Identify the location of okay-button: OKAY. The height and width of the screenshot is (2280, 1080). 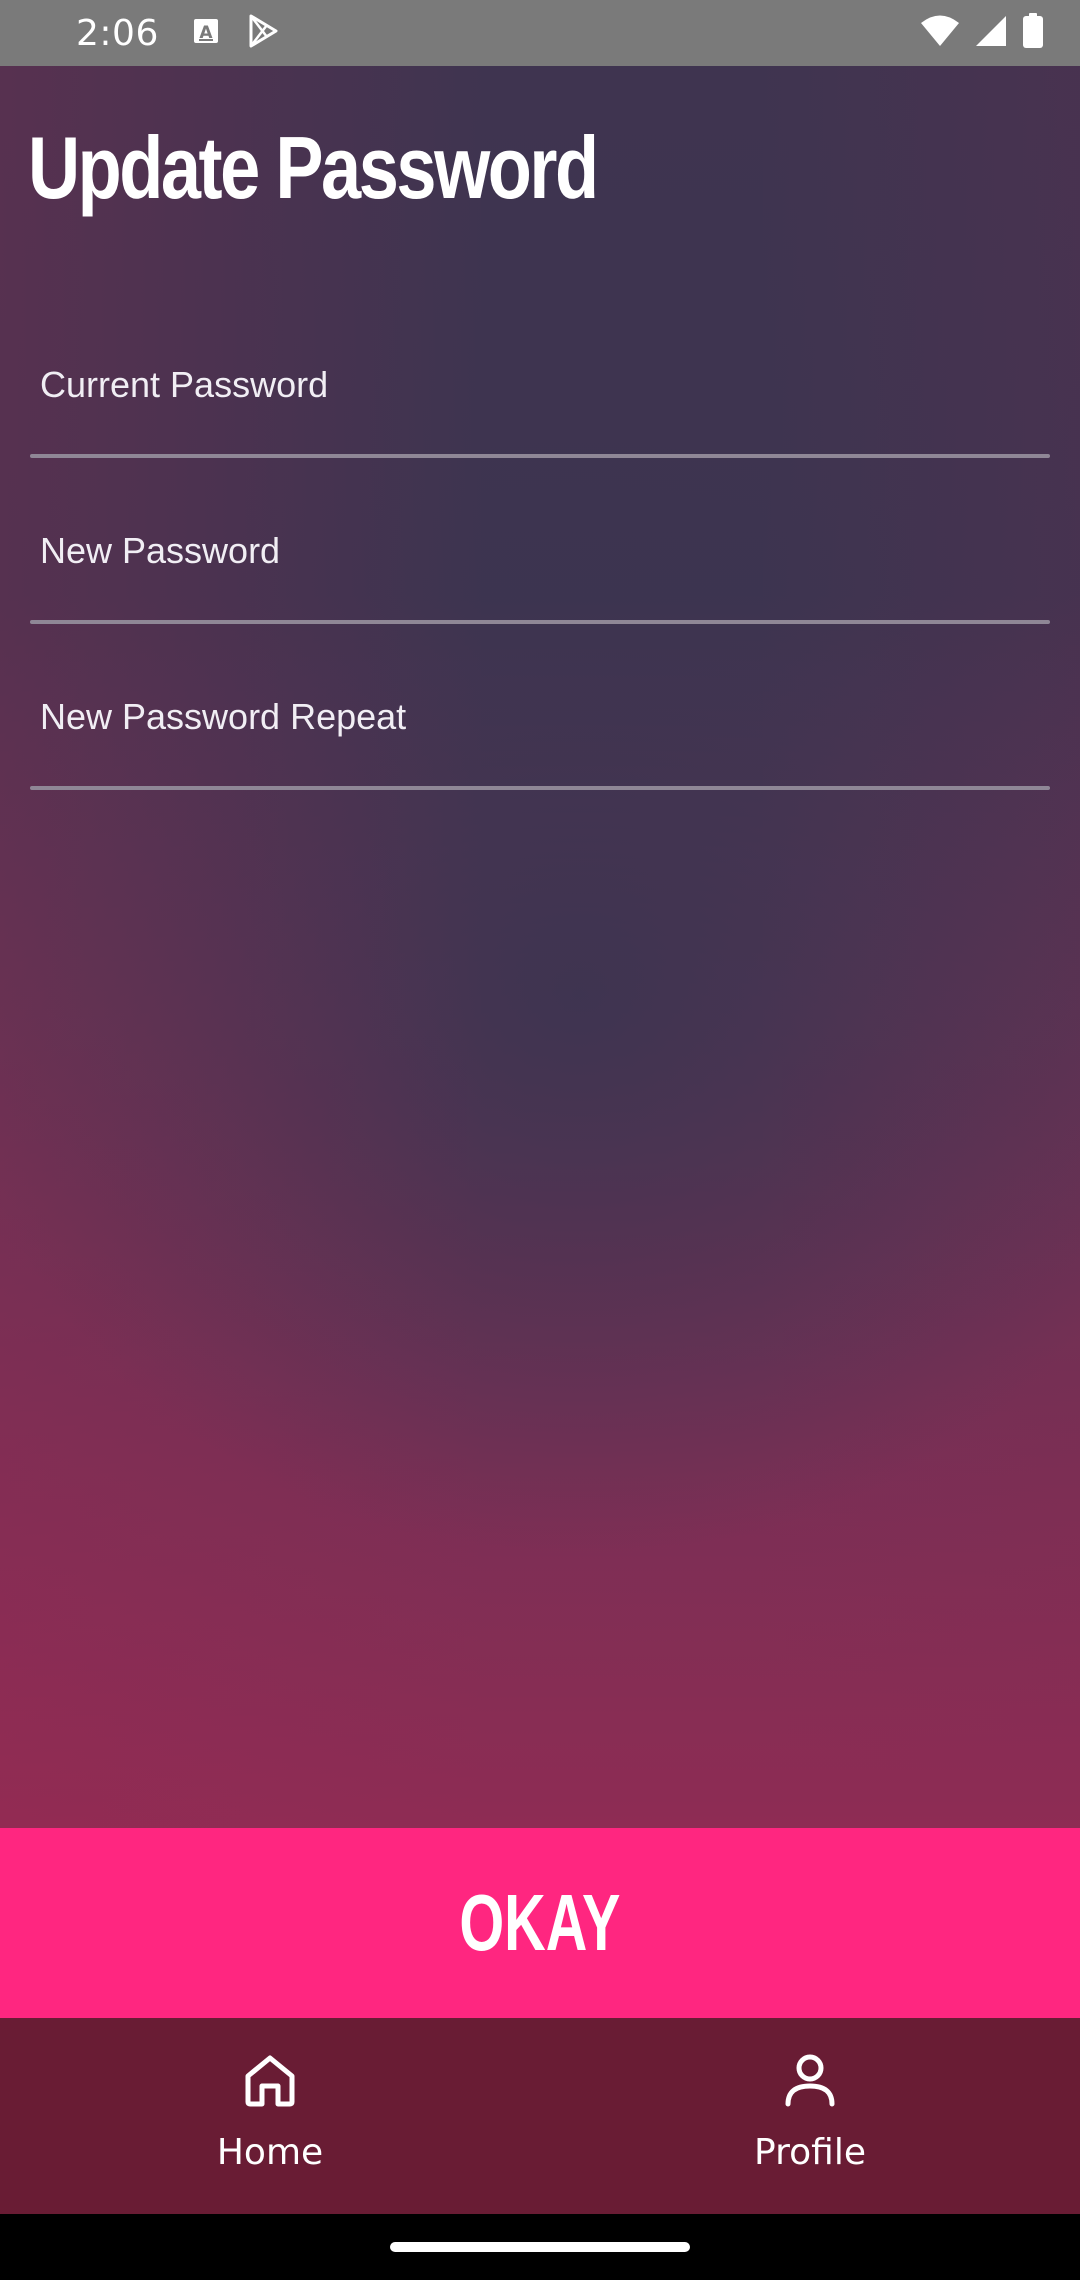
(540, 1923).